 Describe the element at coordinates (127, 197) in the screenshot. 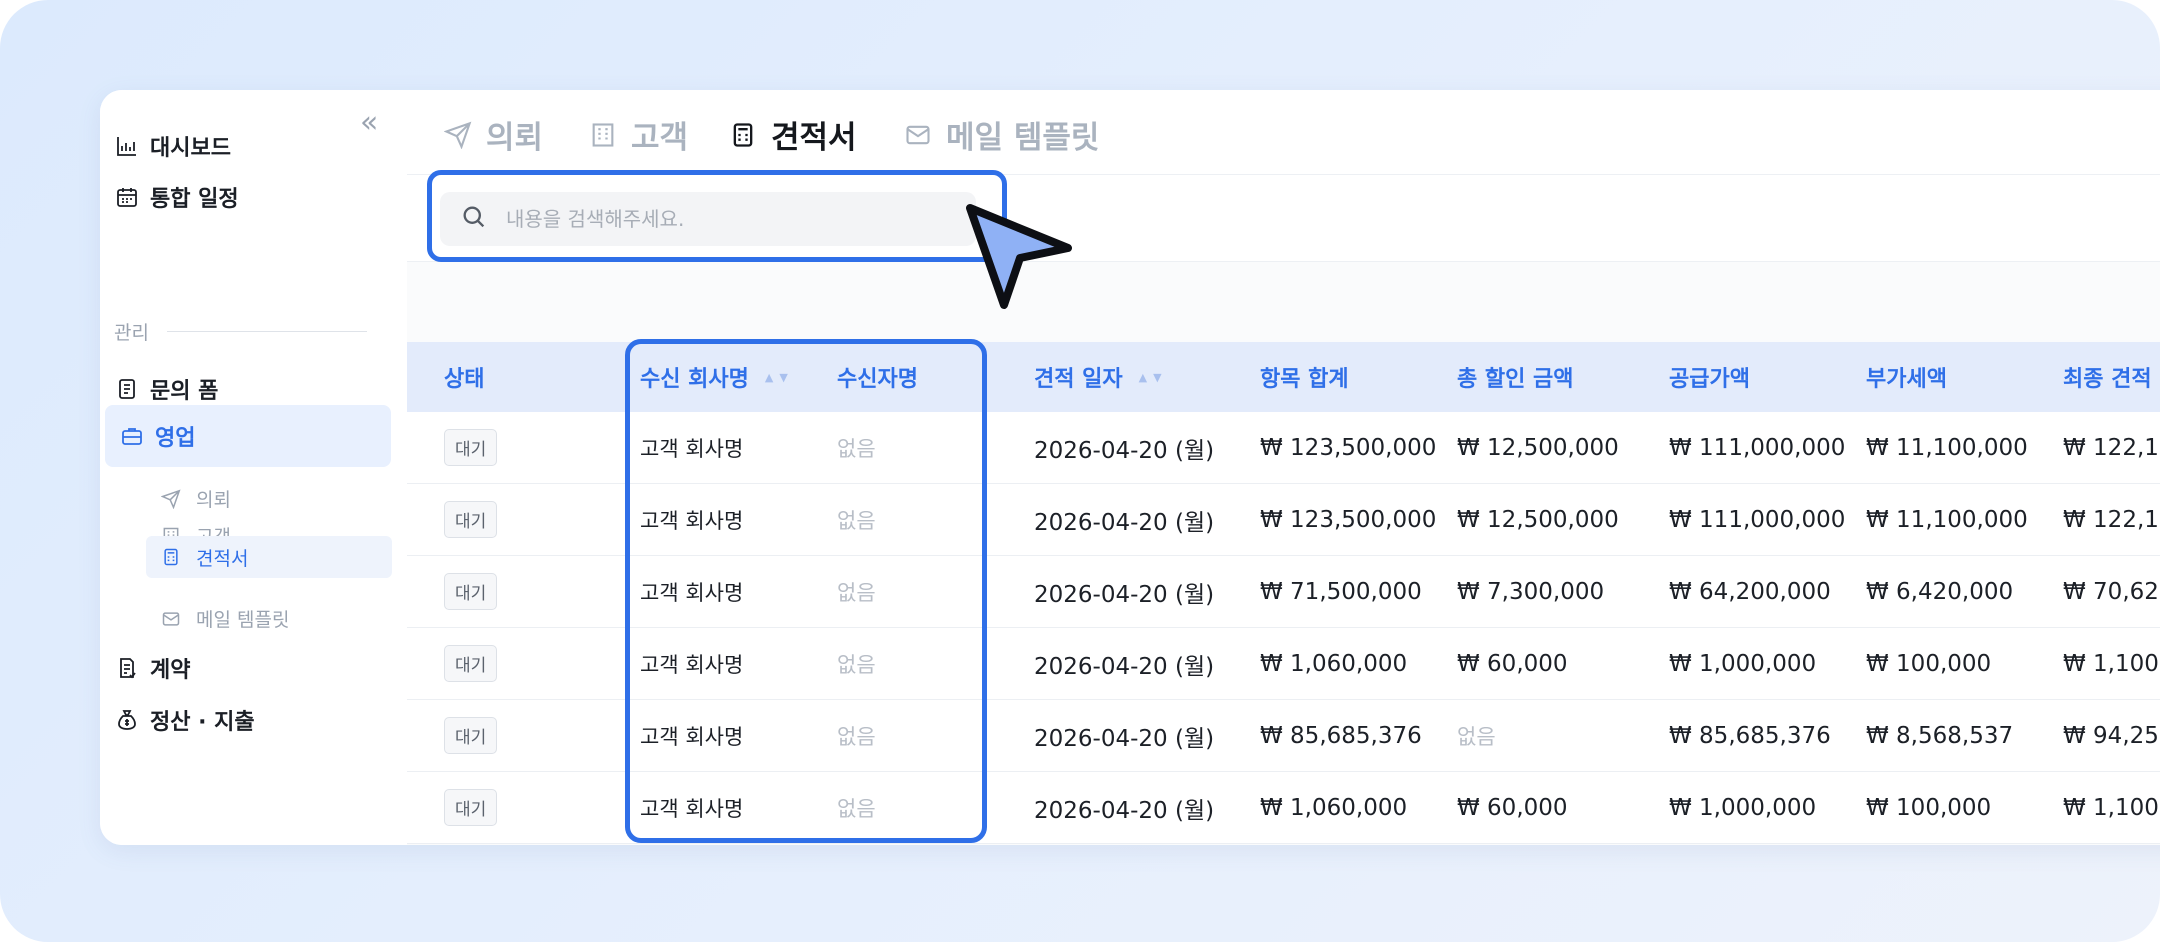

I see `calendar-icon` at that location.